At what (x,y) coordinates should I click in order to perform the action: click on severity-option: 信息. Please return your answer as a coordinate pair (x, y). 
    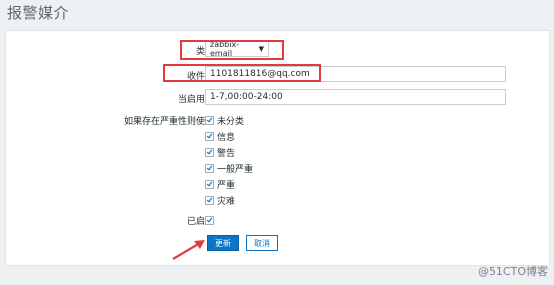
    Looking at the image, I should click on (220, 136).